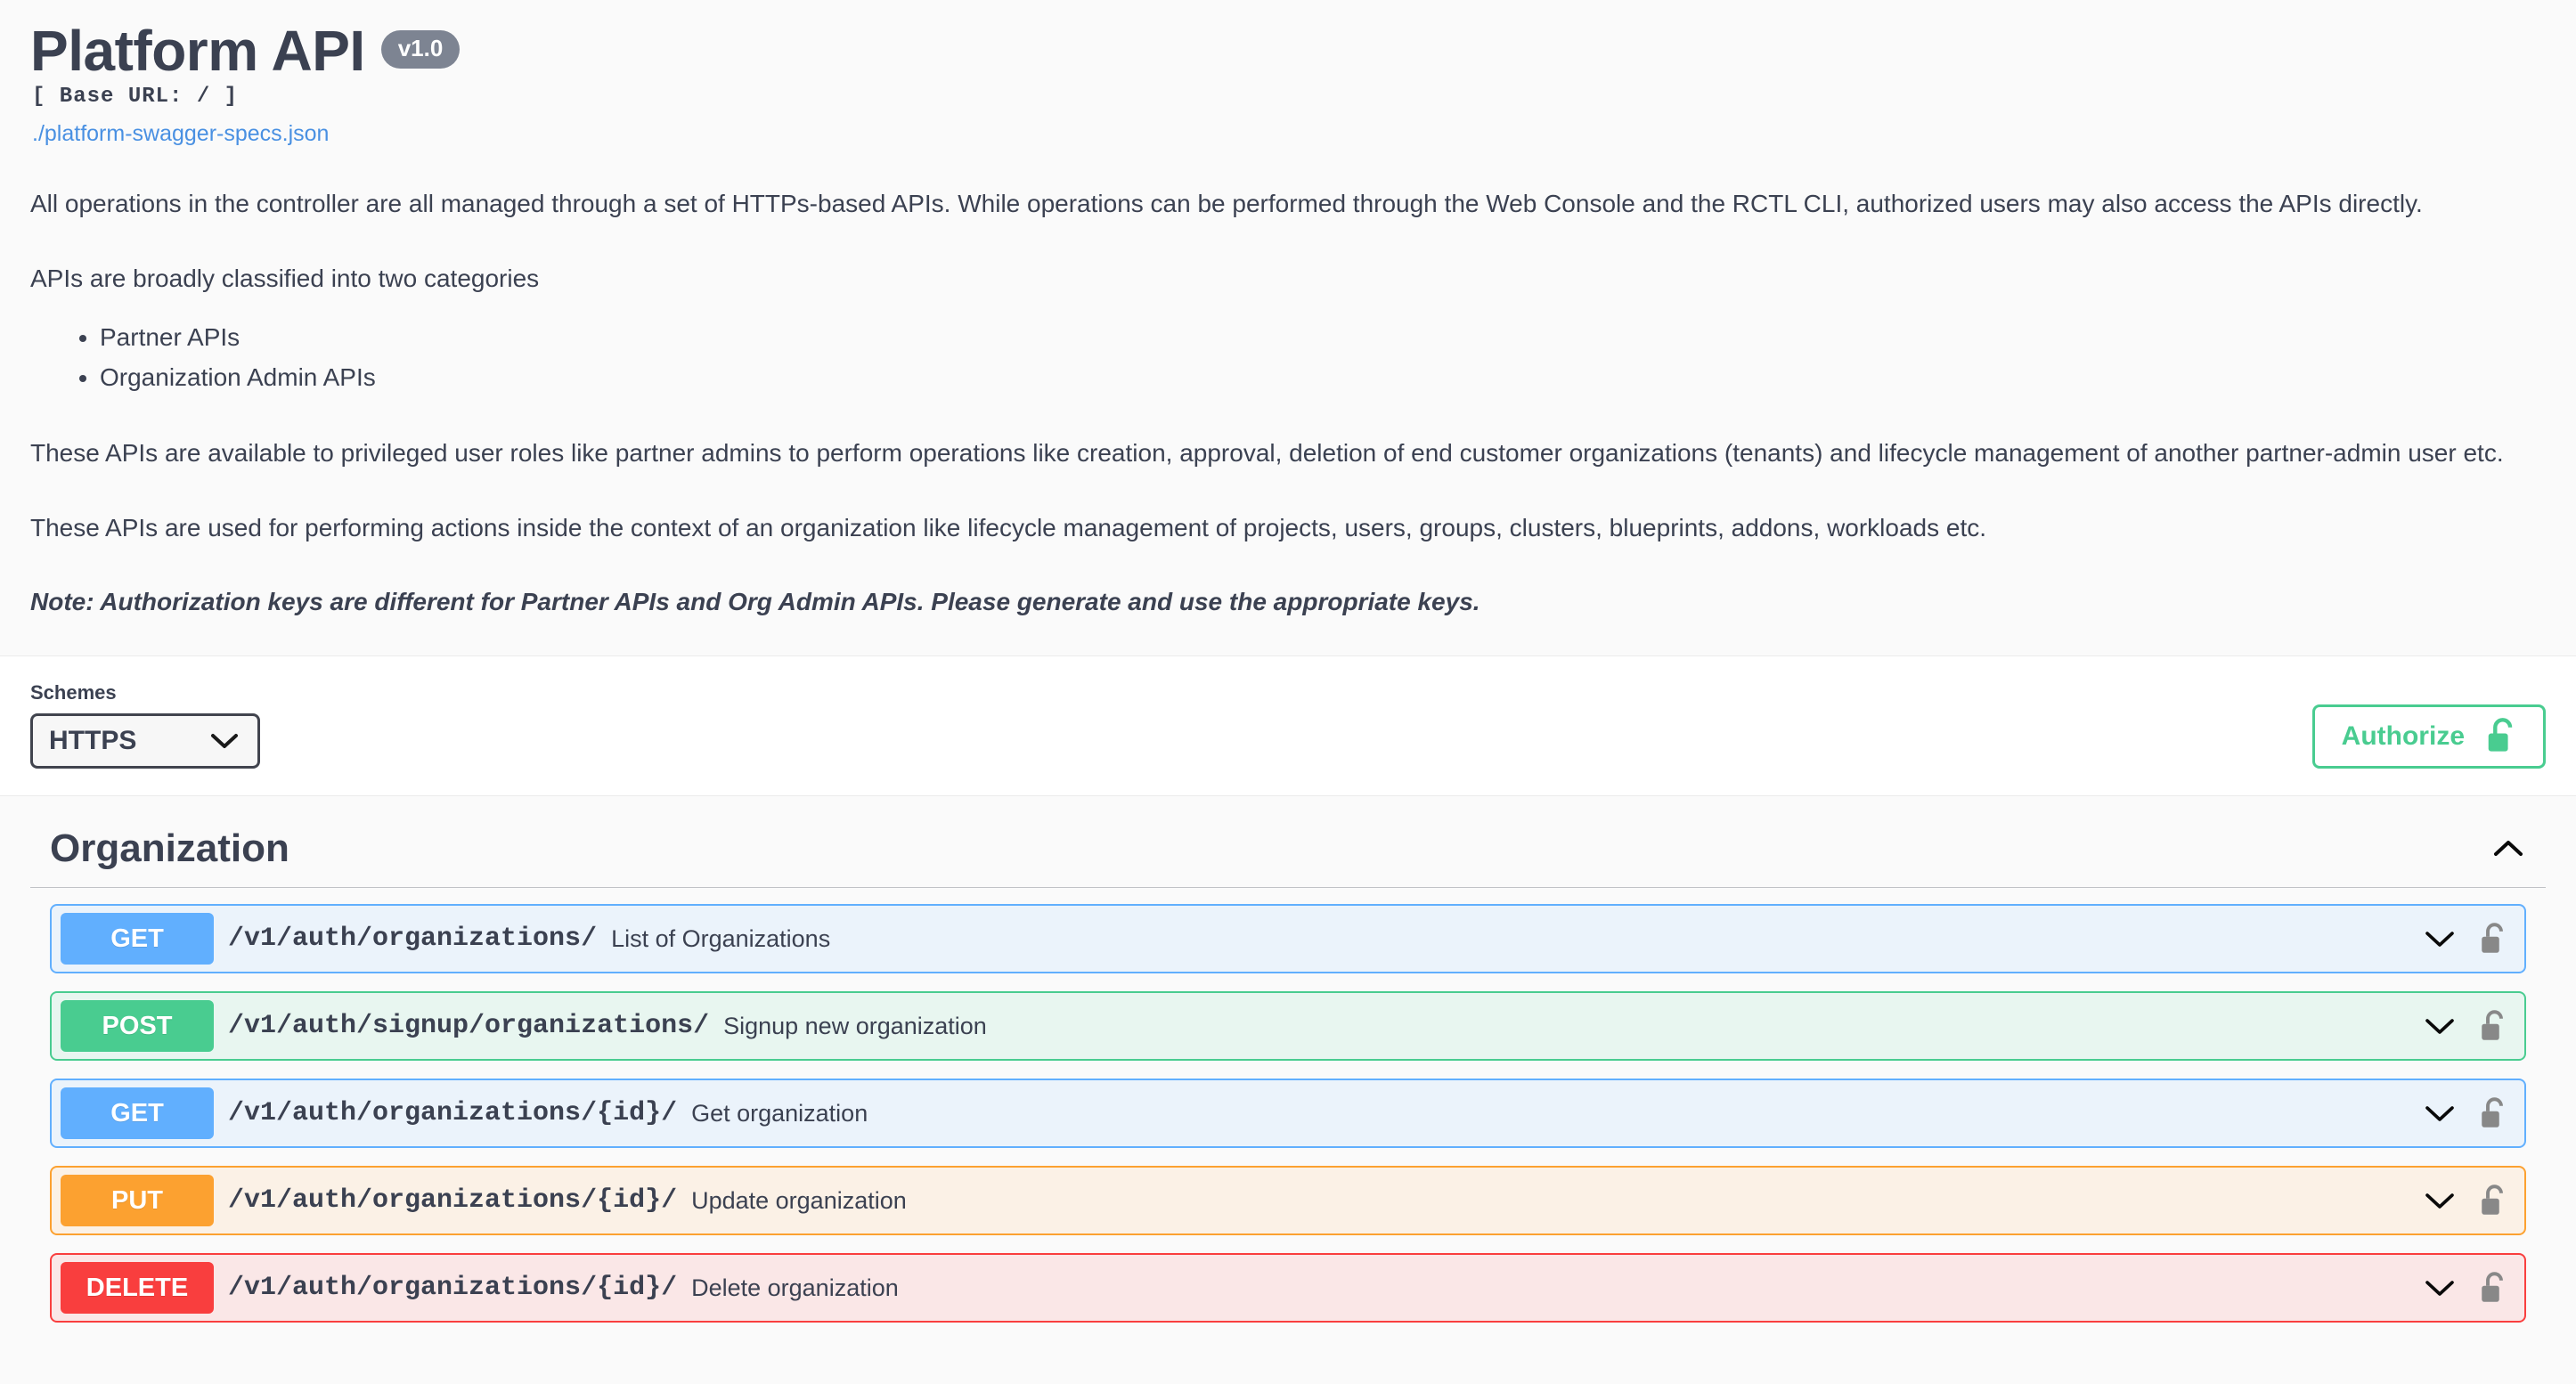  What do you see at coordinates (137, 1026) in the screenshot?
I see `http-method-badge: POST` at bounding box center [137, 1026].